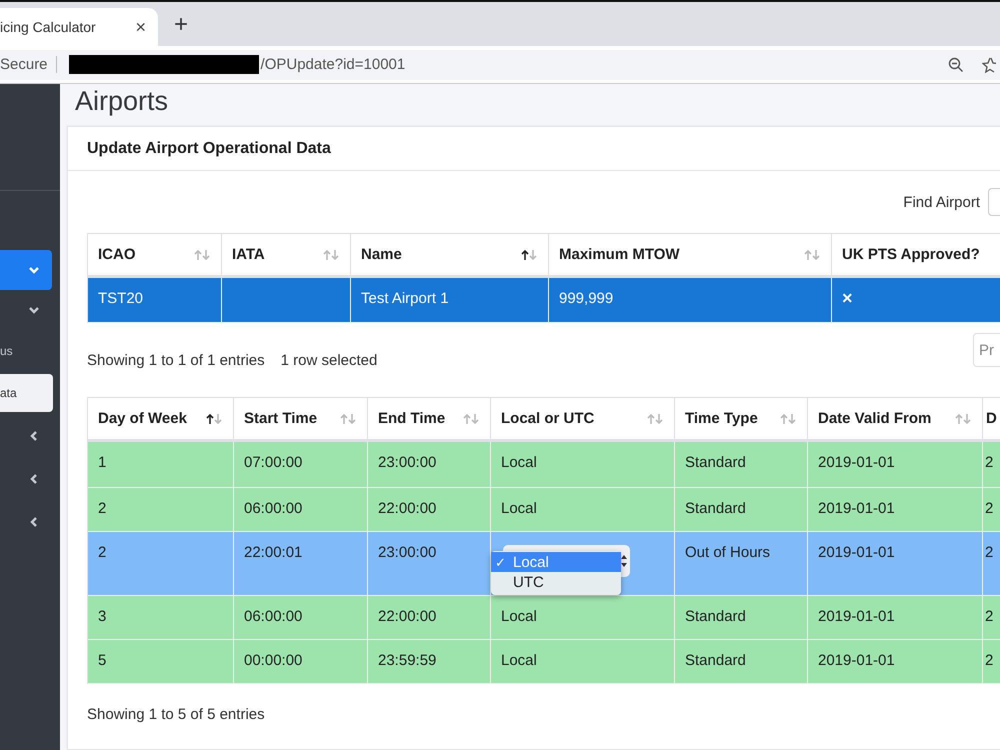 This screenshot has height=750, width=1000. I want to click on table-info: Showing 1 to 1 of 1 entries, so click(176, 360).